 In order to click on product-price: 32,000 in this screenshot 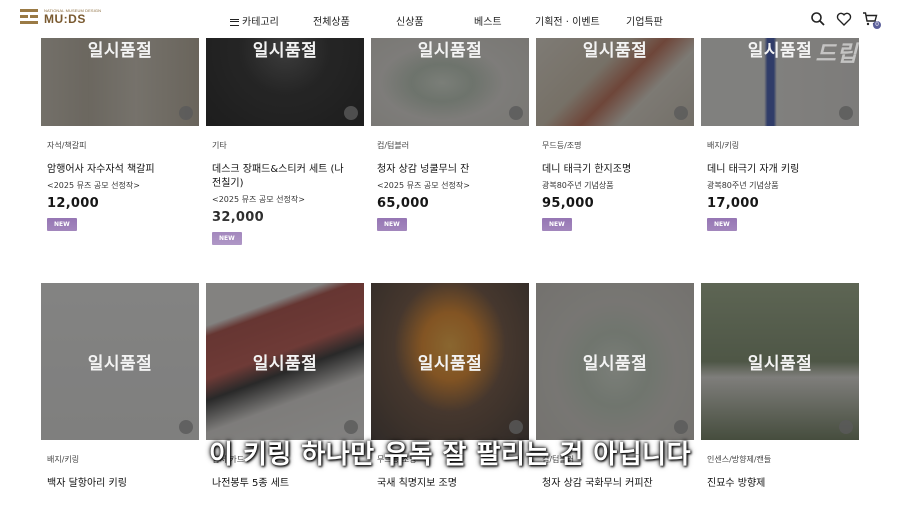, I will do `click(238, 217)`.